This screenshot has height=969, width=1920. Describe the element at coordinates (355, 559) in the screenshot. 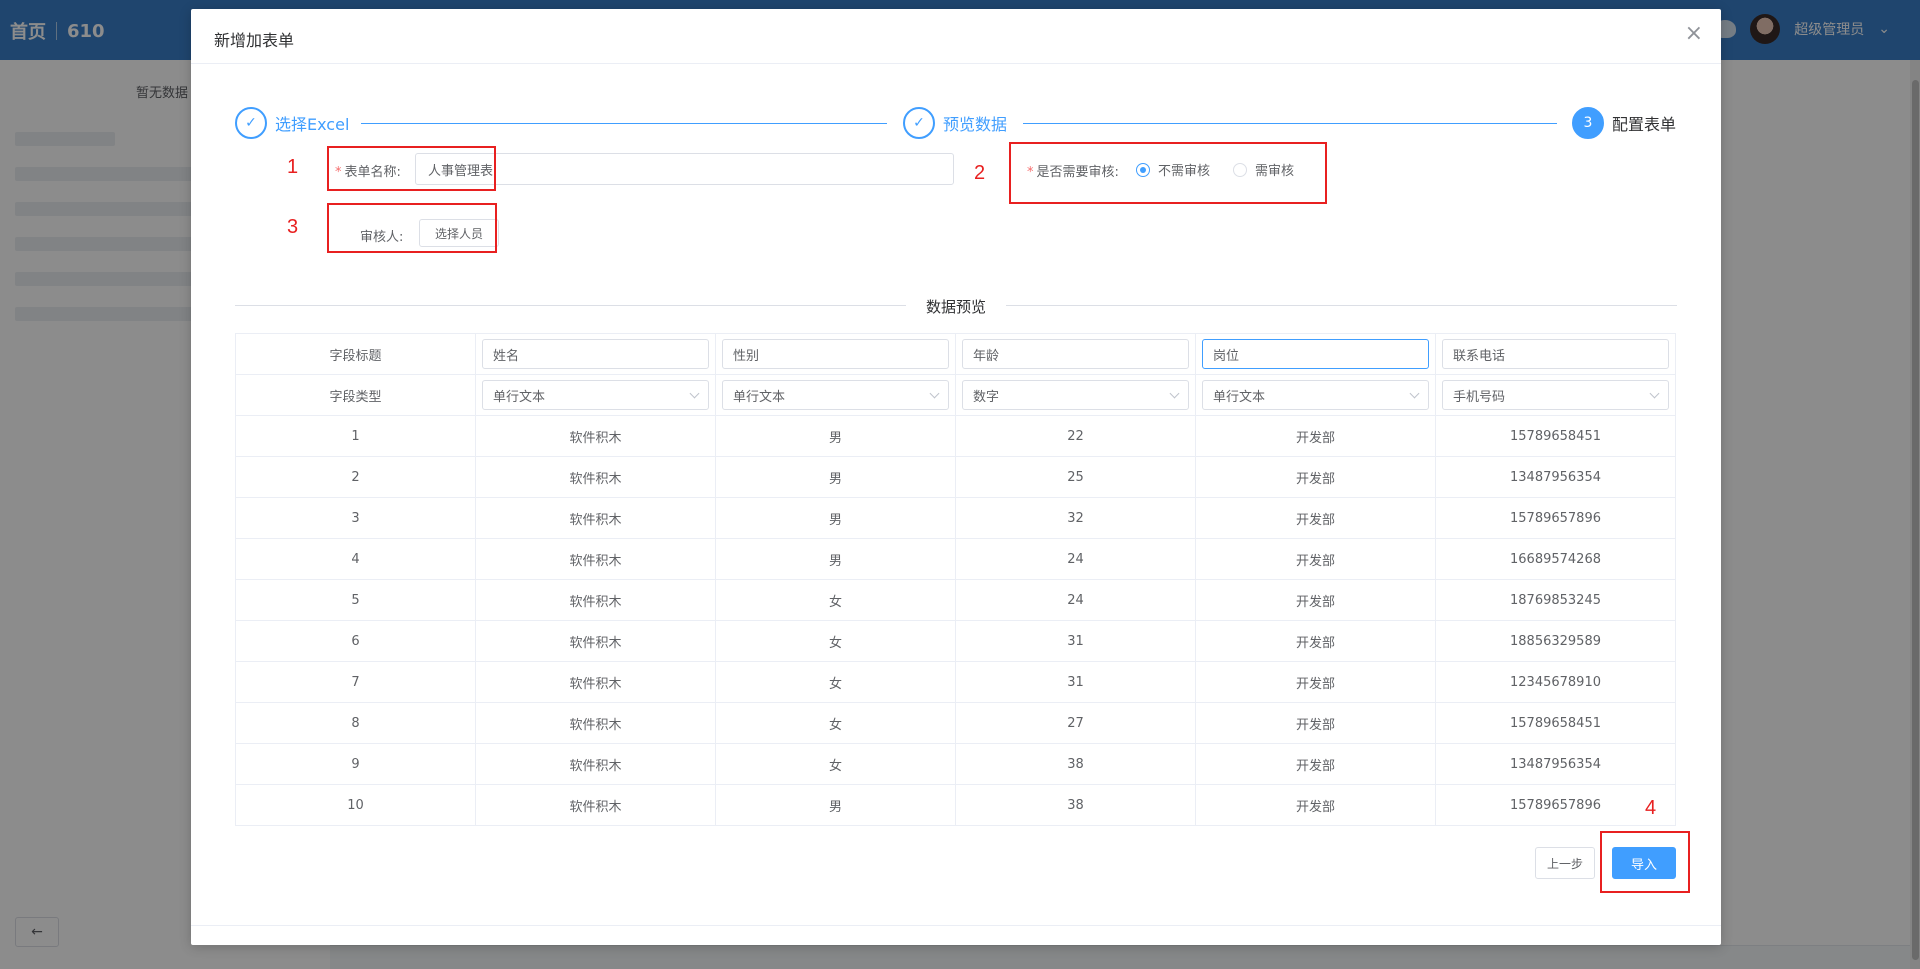

I see `table-cell: 4` at that location.